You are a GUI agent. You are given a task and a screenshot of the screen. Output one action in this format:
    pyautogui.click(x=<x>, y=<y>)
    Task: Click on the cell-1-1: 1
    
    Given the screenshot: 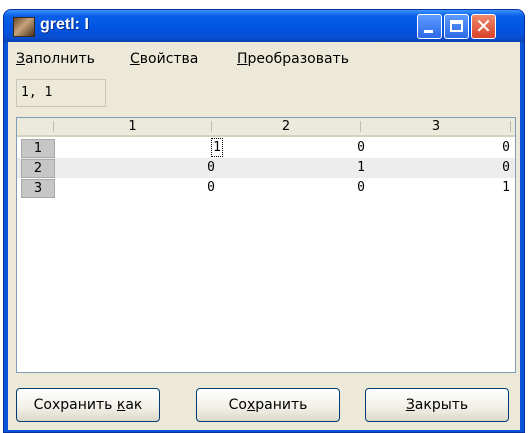 What is the action you would take?
    pyautogui.click(x=142, y=148)
    